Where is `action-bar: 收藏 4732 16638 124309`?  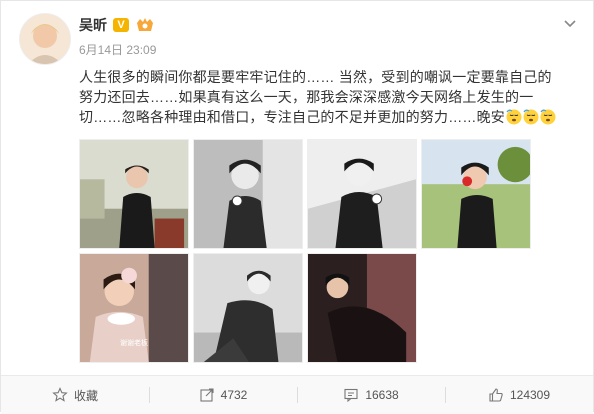 action-bar: 收藏 4732 16638 124309 is located at coordinates (297, 394).